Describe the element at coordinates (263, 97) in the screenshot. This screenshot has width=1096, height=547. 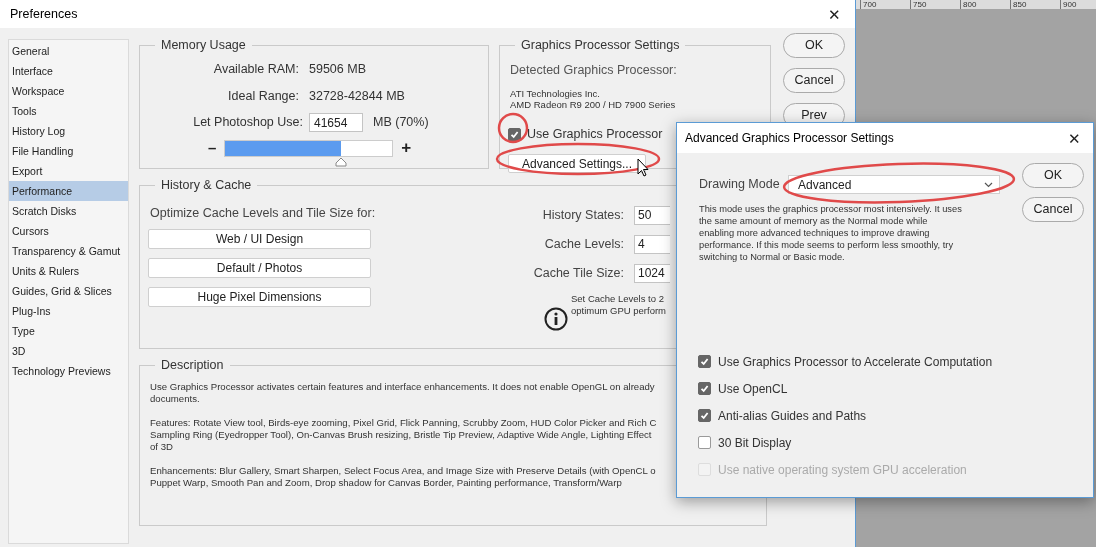
I see `field-label: Ideal Range:` at that location.